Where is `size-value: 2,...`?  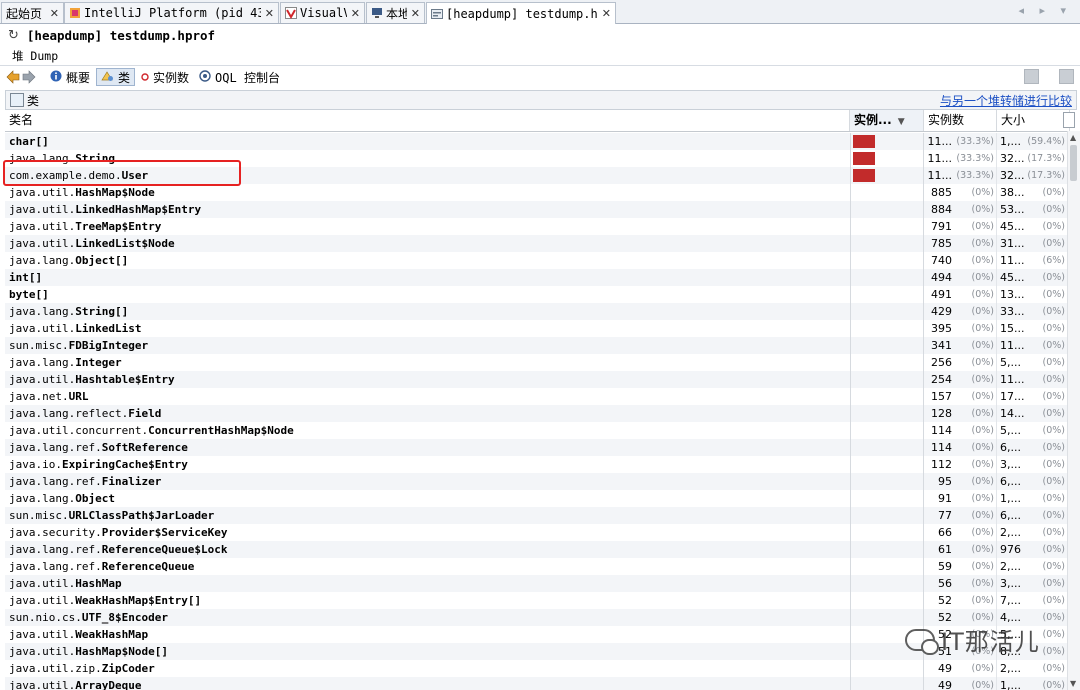 size-value: 2,... is located at coordinates (1010, 532).